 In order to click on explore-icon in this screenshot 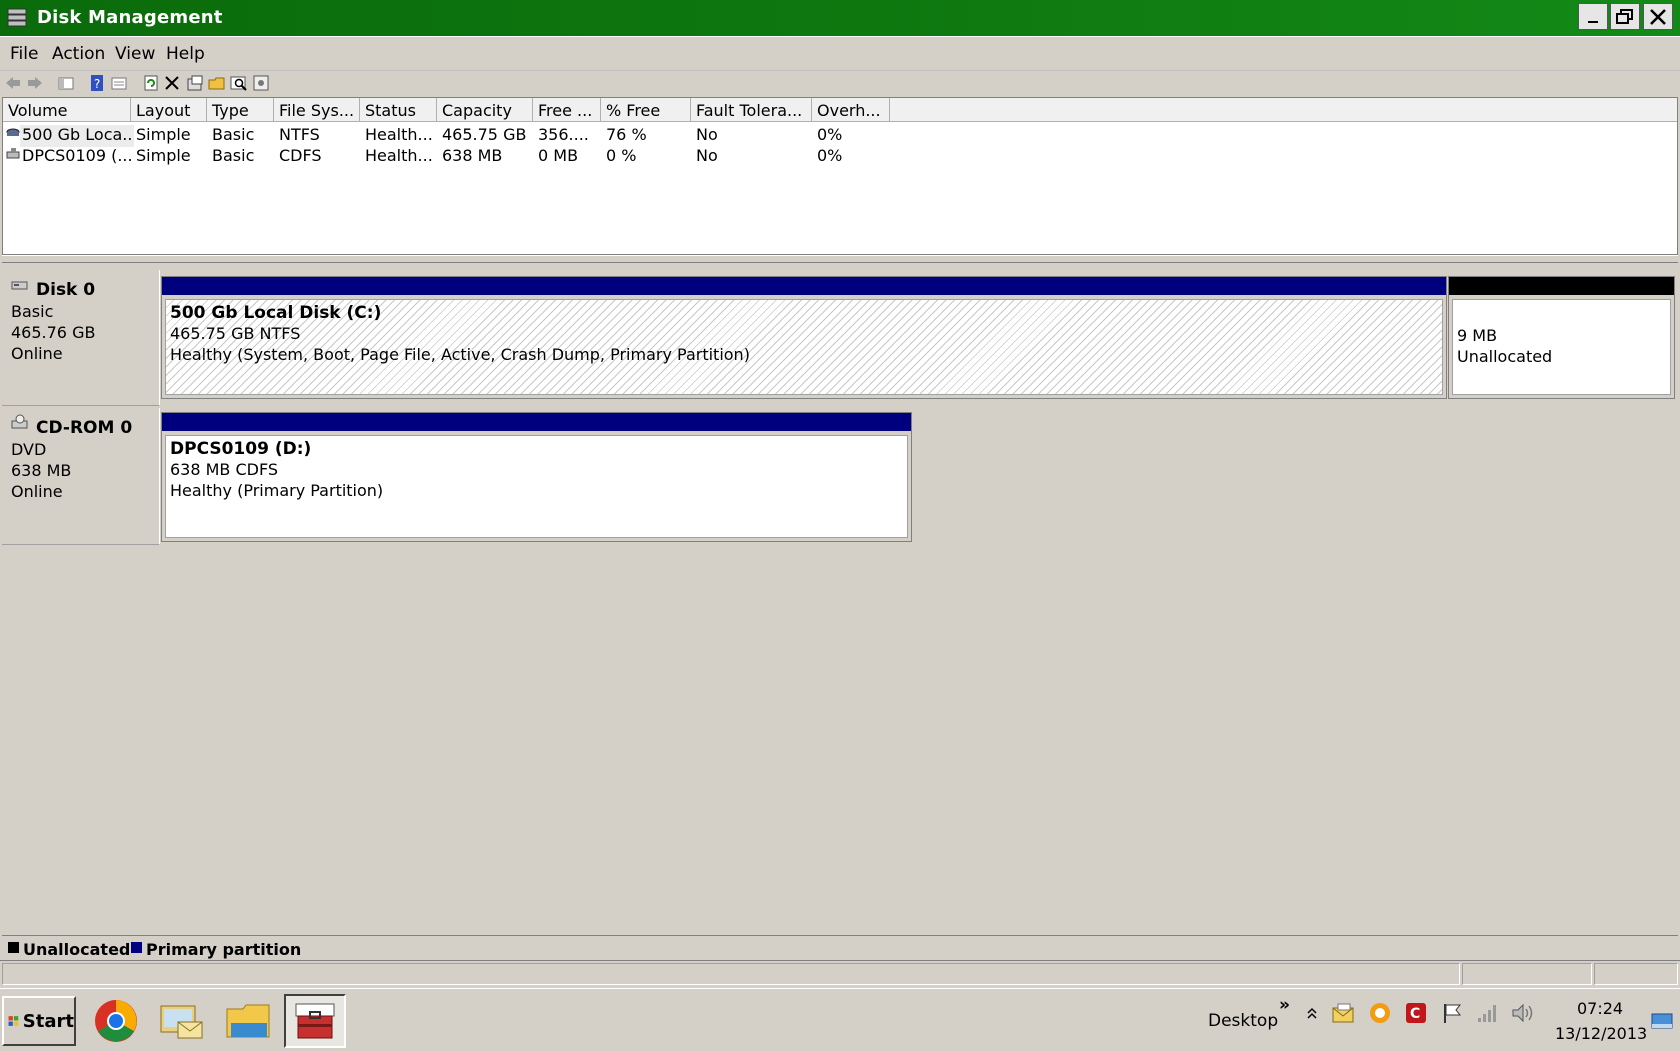, I will do `click(239, 83)`.